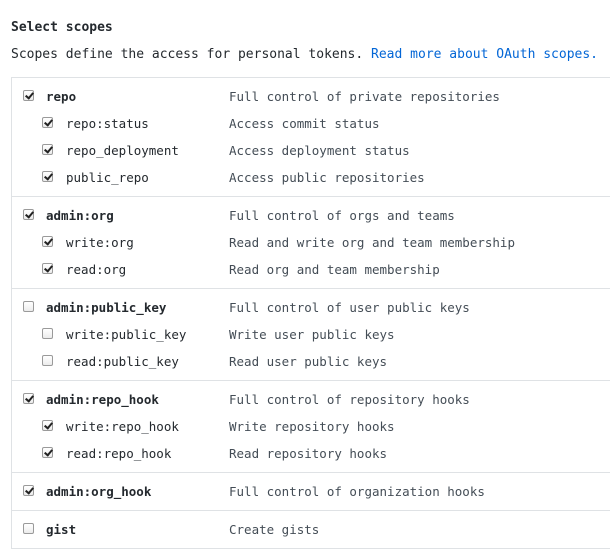  Describe the element at coordinates (118, 453) in the screenshot. I see `scope-name: read:repo_hook` at that location.